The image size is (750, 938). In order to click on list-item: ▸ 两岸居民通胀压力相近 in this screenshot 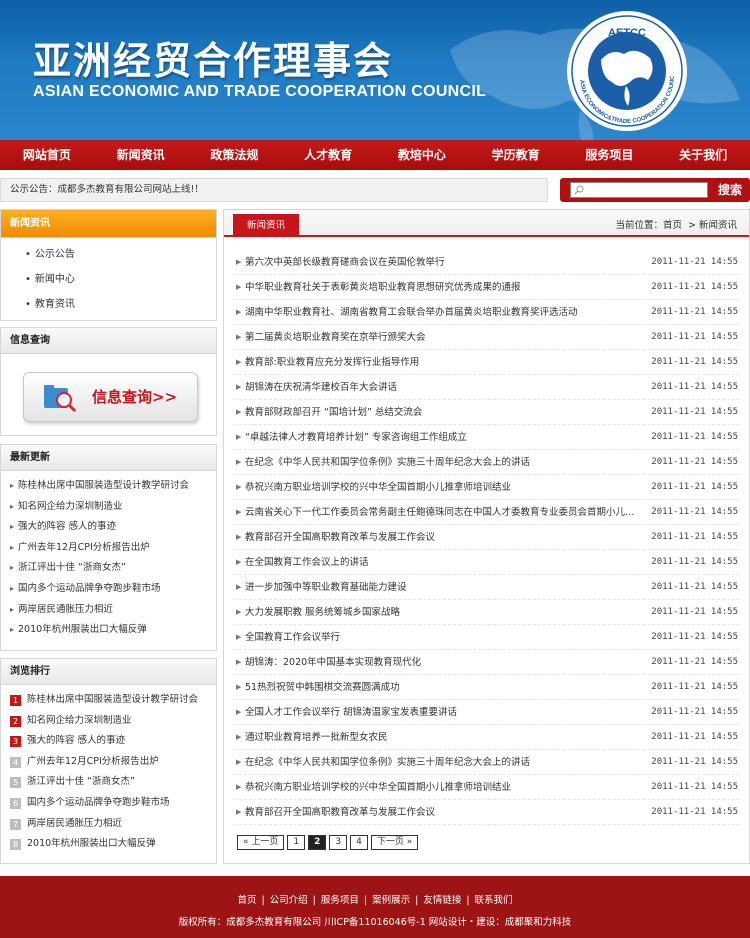, I will do `click(108, 610)`.